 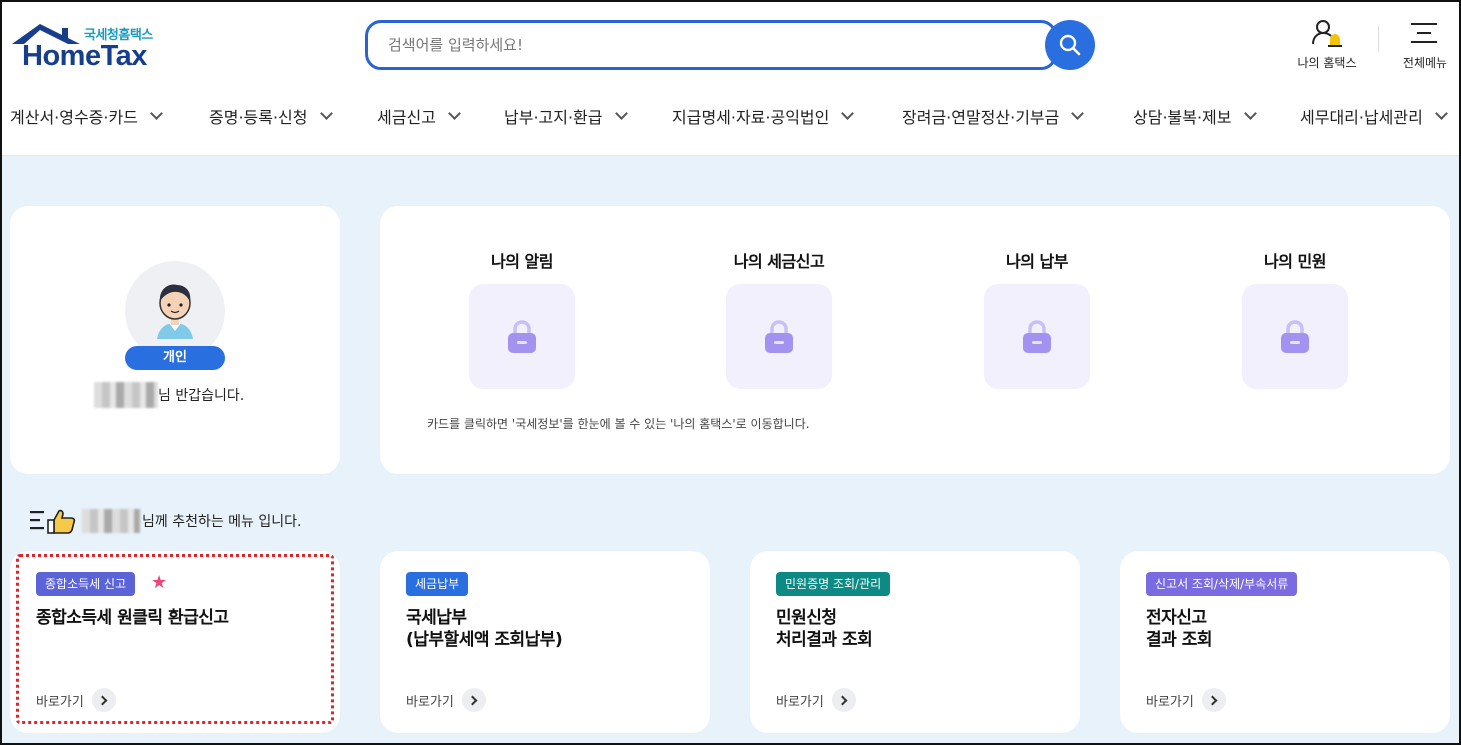 I want to click on search-icon, so click(x=1070, y=45).